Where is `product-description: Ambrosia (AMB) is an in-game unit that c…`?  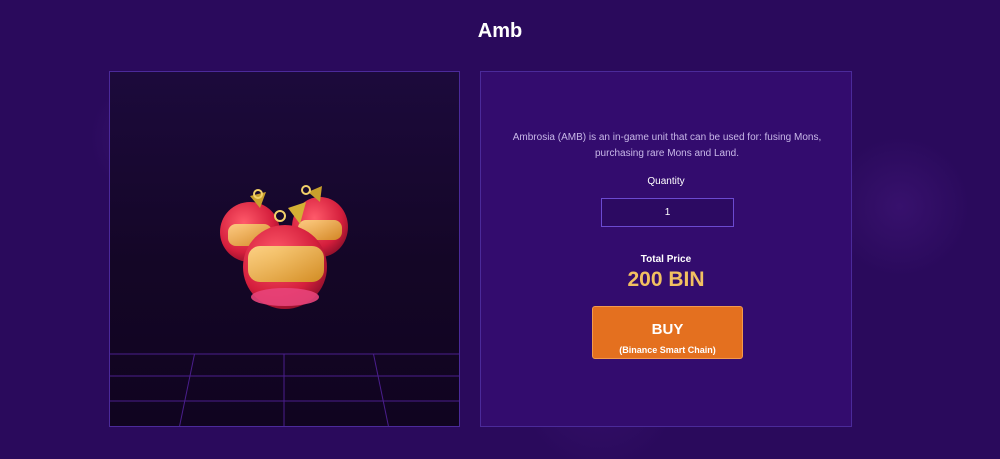 product-description: Ambrosia (AMB) is an in-game unit that c… is located at coordinates (667, 145).